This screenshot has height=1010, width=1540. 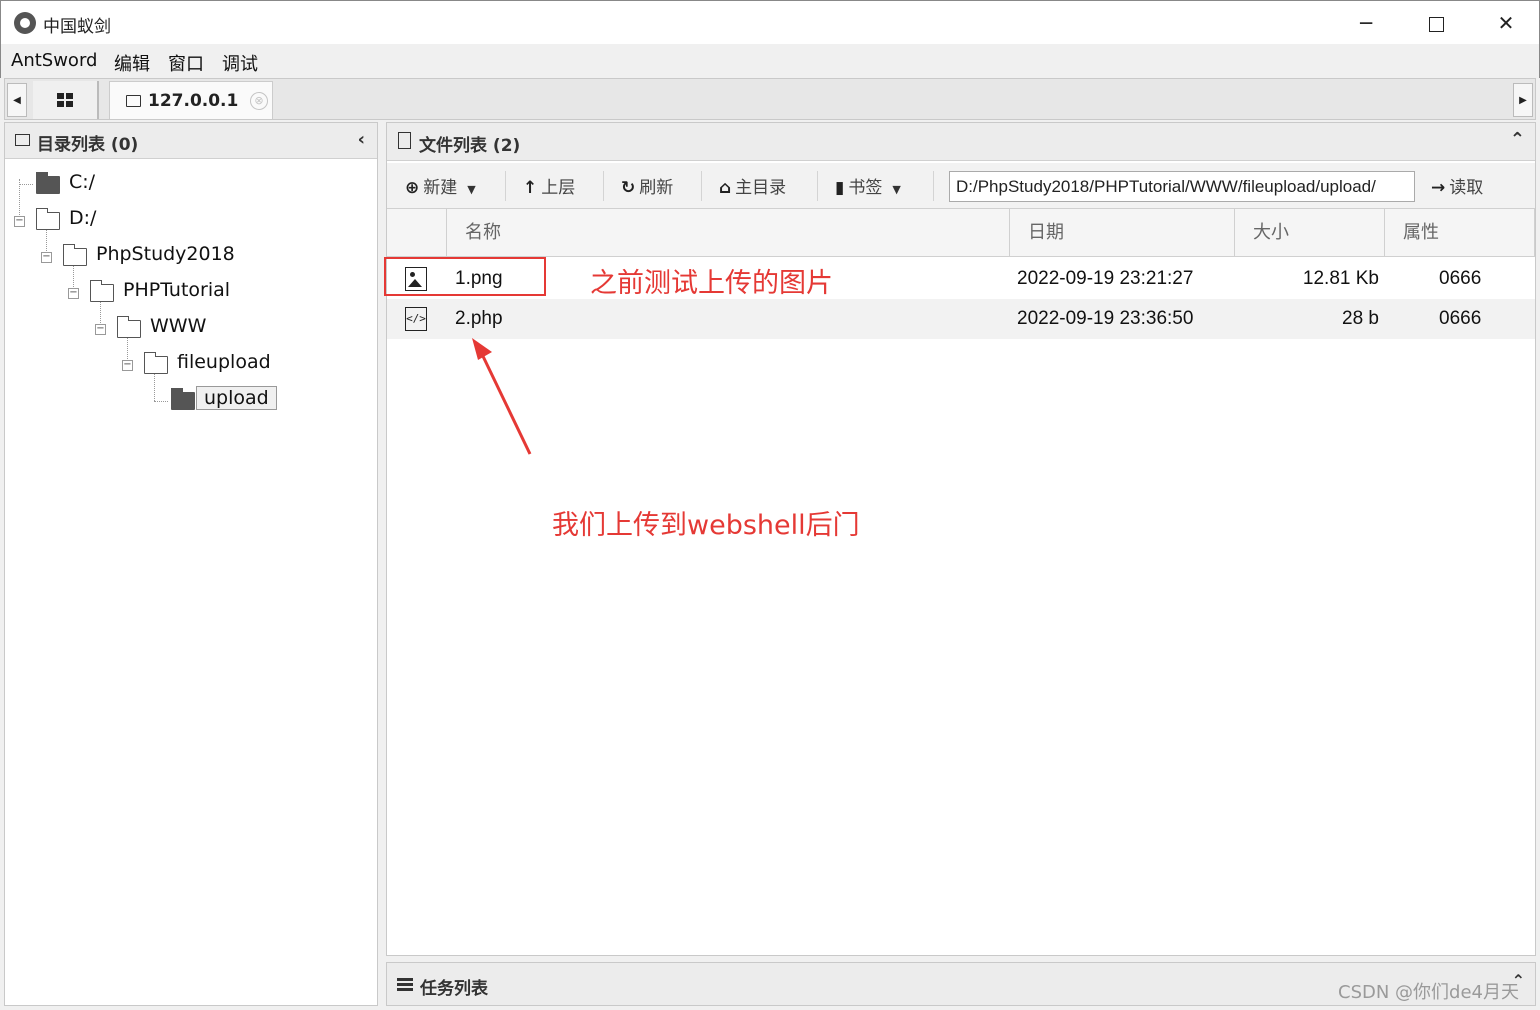 I want to click on minimize-button: ─, so click(x=1366, y=23).